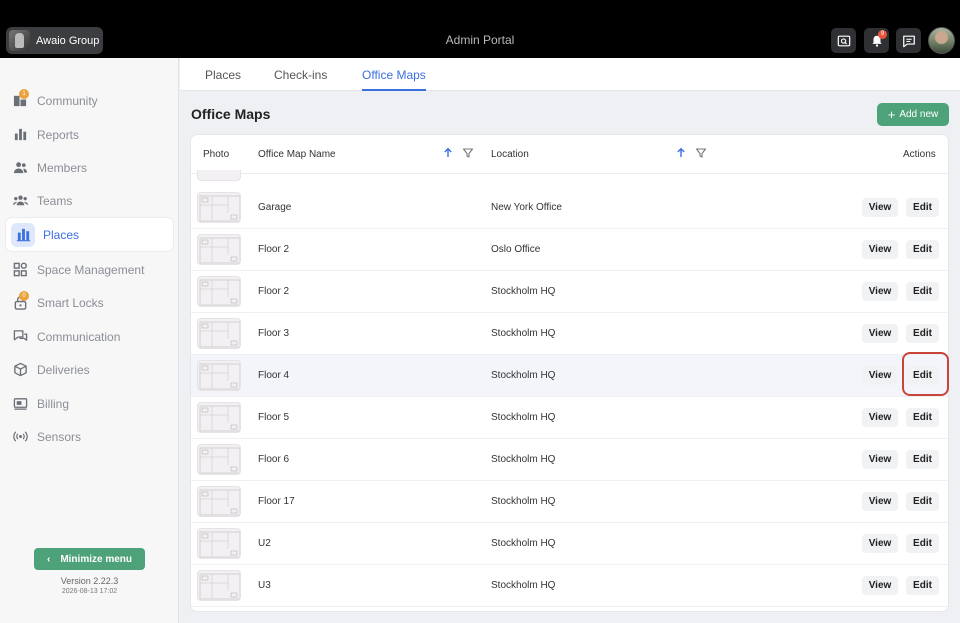 The width and height of the screenshot is (960, 623). Describe the element at coordinates (480, 40) in the screenshot. I see `portal-title: Admin Portal` at that location.